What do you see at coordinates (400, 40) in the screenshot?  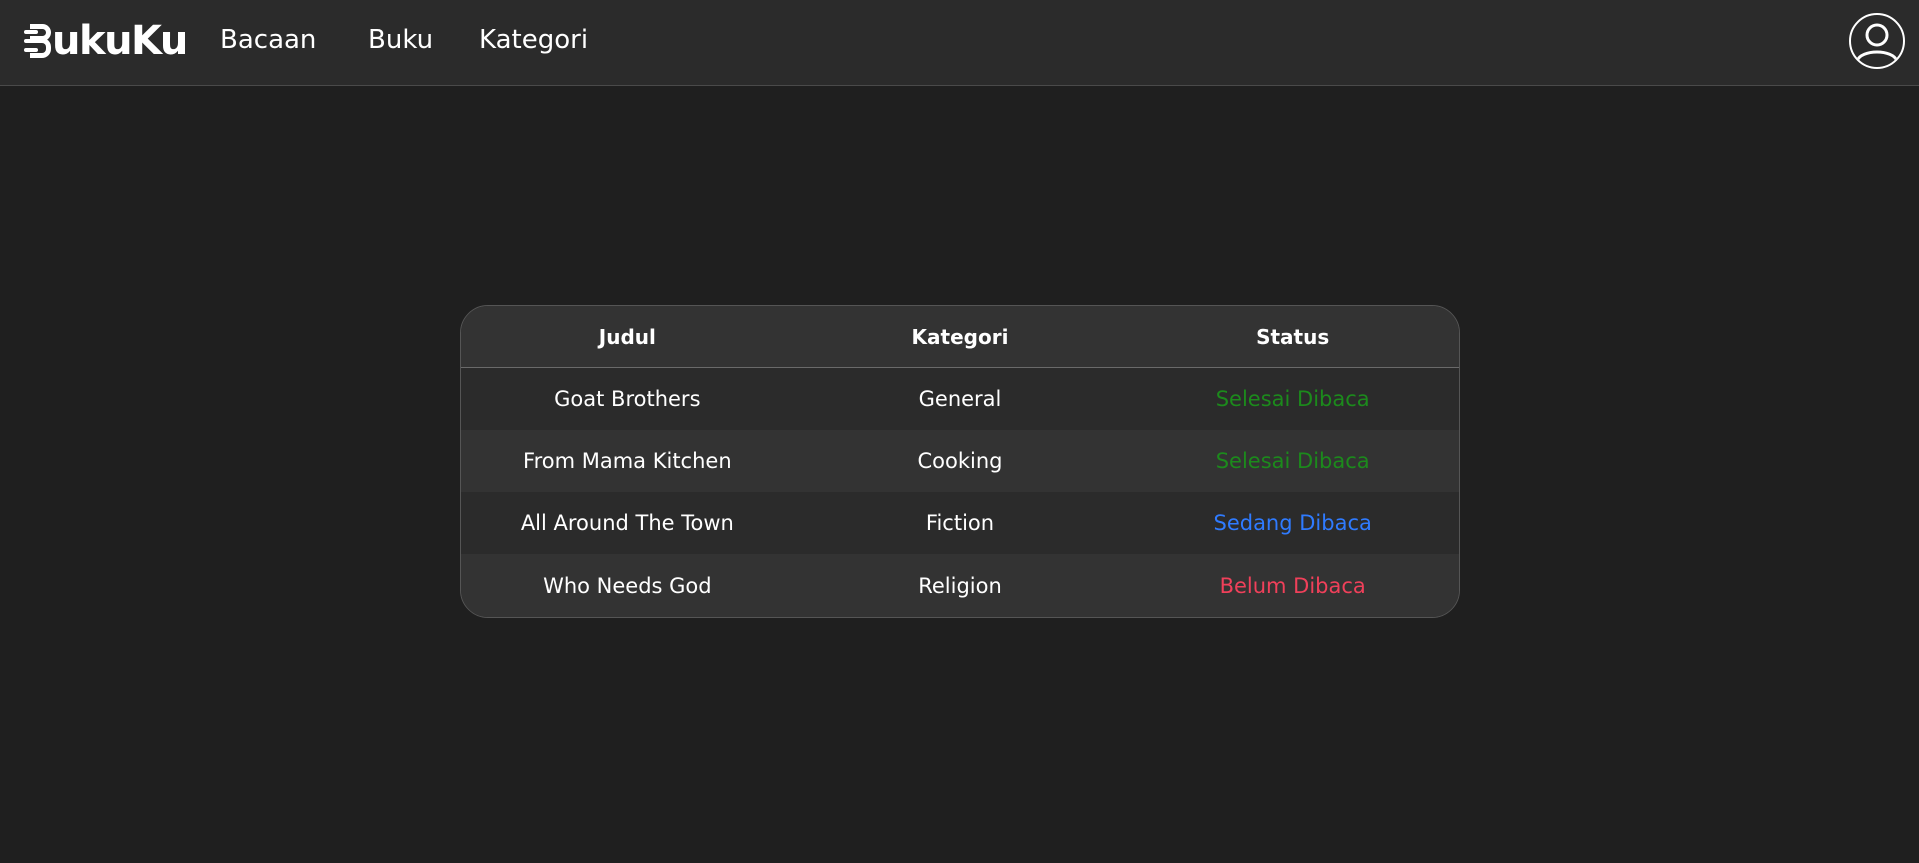 I see `nav-link-buku: Buku` at bounding box center [400, 40].